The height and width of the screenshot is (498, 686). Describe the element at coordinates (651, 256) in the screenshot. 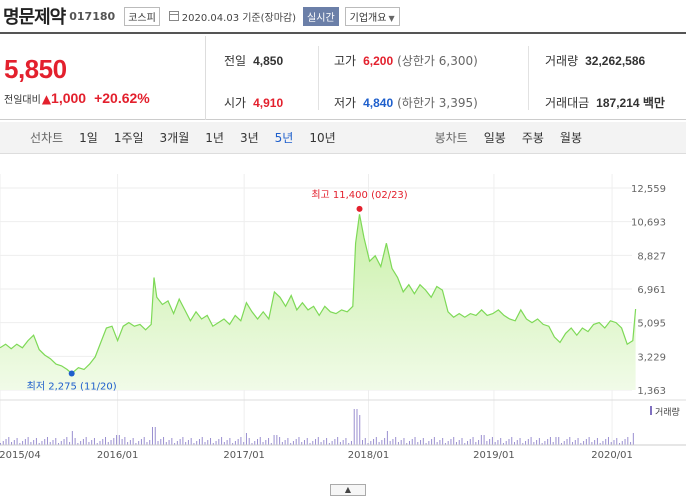

I see `y-tick-label: 8,827` at that location.